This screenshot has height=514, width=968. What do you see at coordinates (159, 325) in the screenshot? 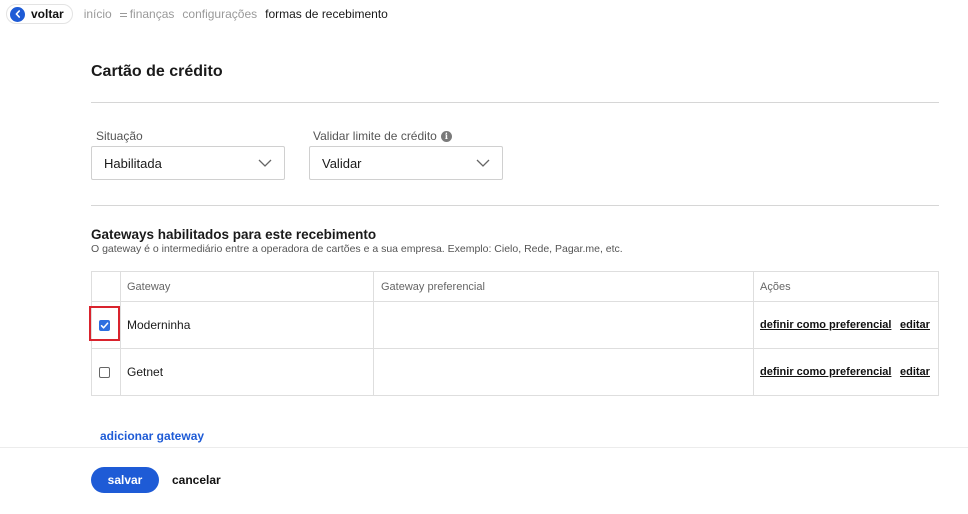
I see `gateway-name: Moderninha` at bounding box center [159, 325].